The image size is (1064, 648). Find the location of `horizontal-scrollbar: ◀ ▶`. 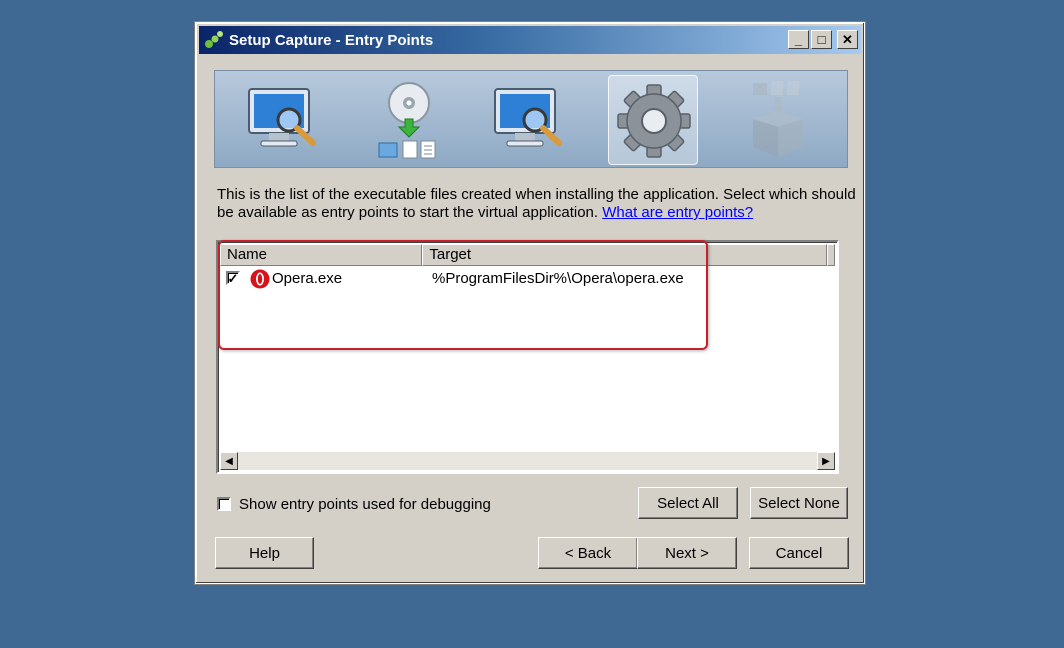

horizontal-scrollbar: ◀ ▶ is located at coordinates (527, 461).